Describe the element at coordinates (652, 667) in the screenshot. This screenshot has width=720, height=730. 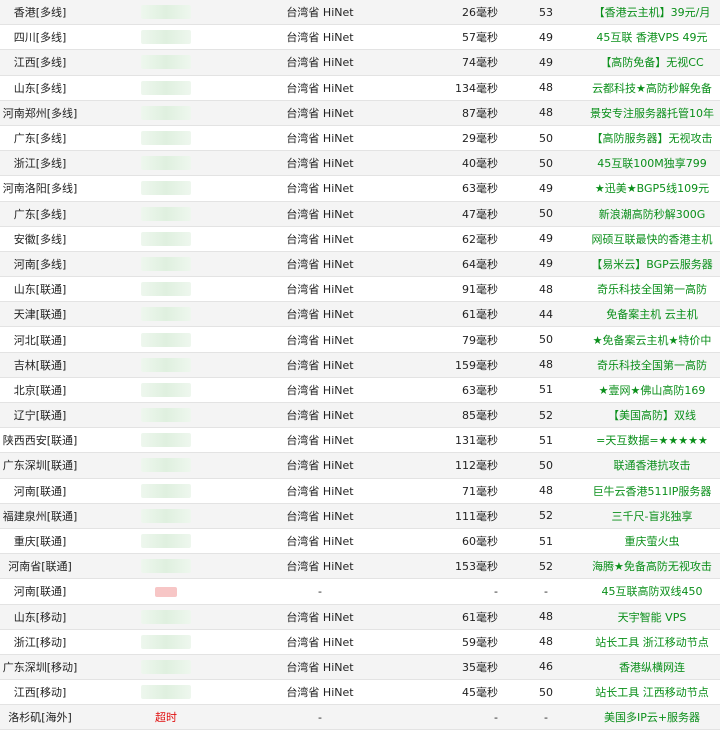
I see `sponsor-link: 香港纵横网连` at that location.